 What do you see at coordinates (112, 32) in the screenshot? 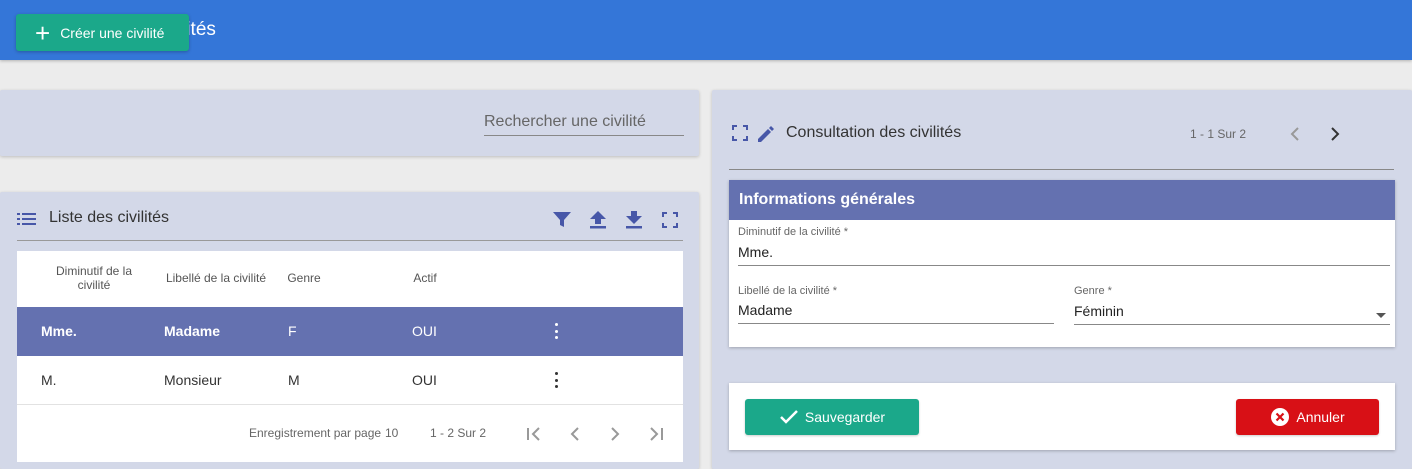
I see `create-civility-label: Créer une civilité` at bounding box center [112, 32].